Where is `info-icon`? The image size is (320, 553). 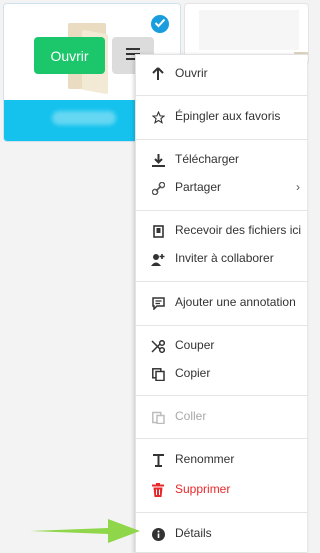 info-icon is located at coordinates (158, 534).